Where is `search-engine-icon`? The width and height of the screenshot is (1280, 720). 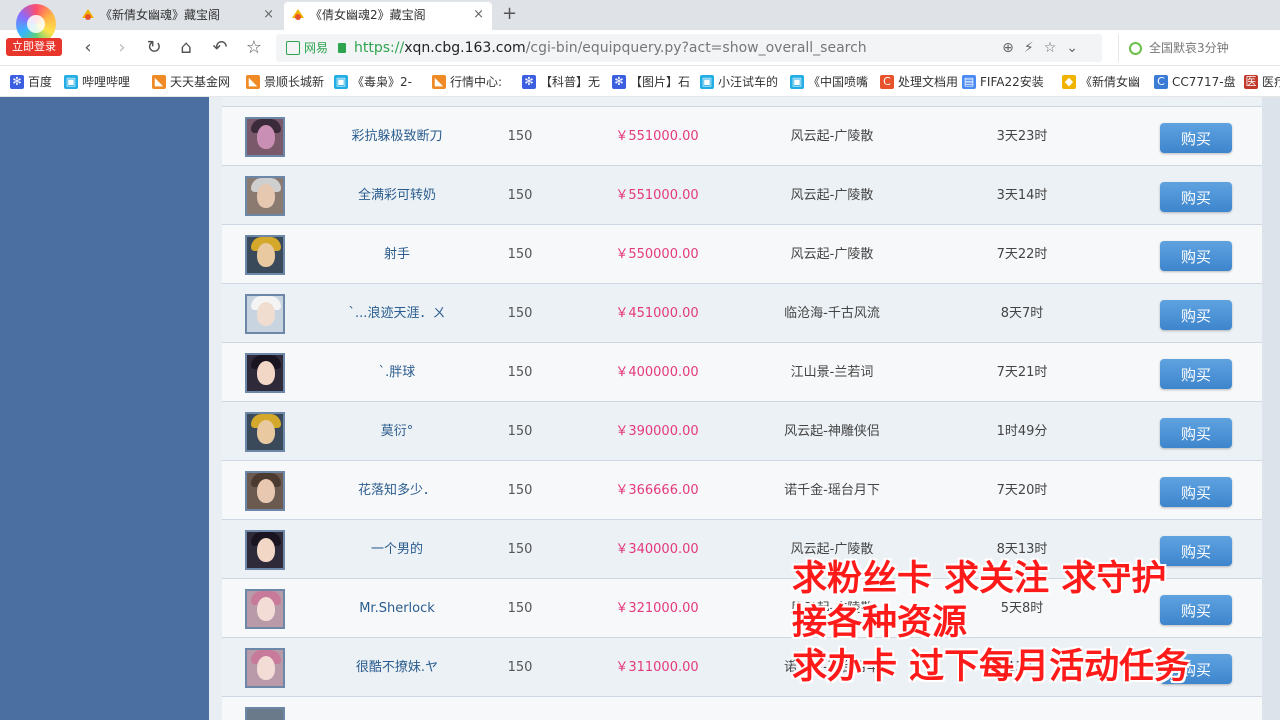
search-engine-icon is located at coordinates (1135, 48).